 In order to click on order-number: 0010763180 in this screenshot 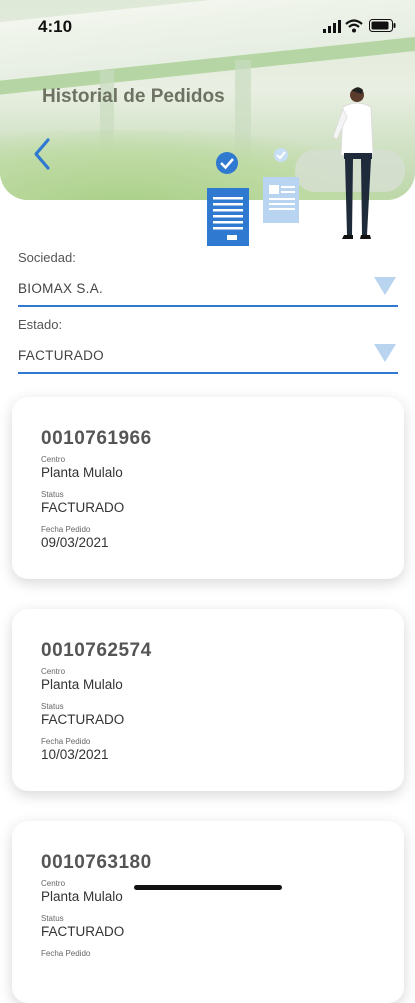, I will do `click(96, 862)`.